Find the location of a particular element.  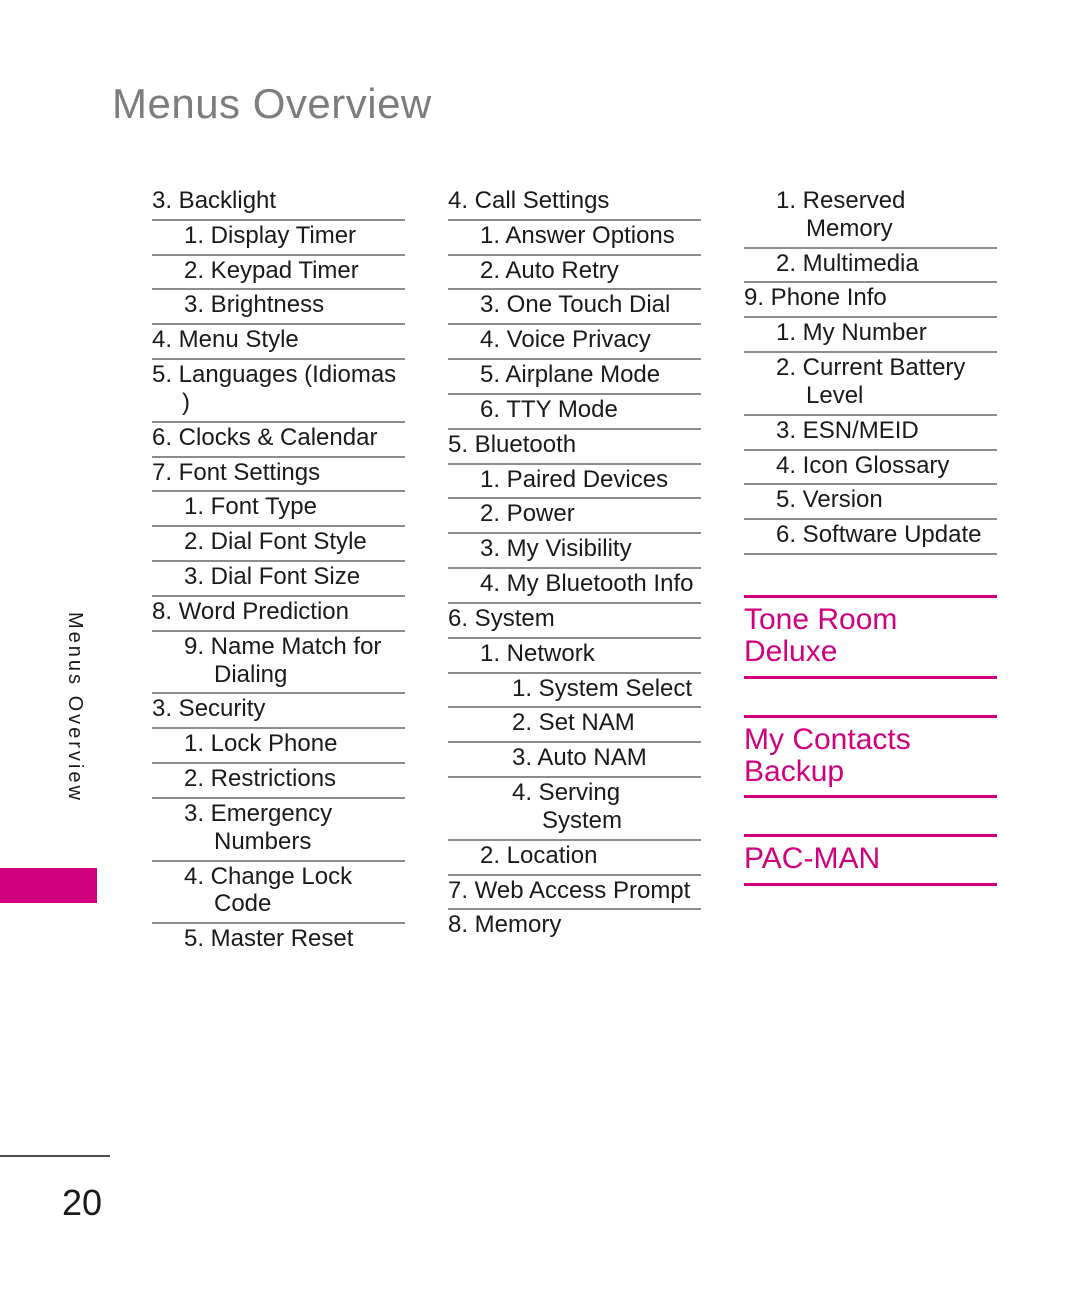

menu-item: 1. Lock Phone is located at coordinates (278, 747).